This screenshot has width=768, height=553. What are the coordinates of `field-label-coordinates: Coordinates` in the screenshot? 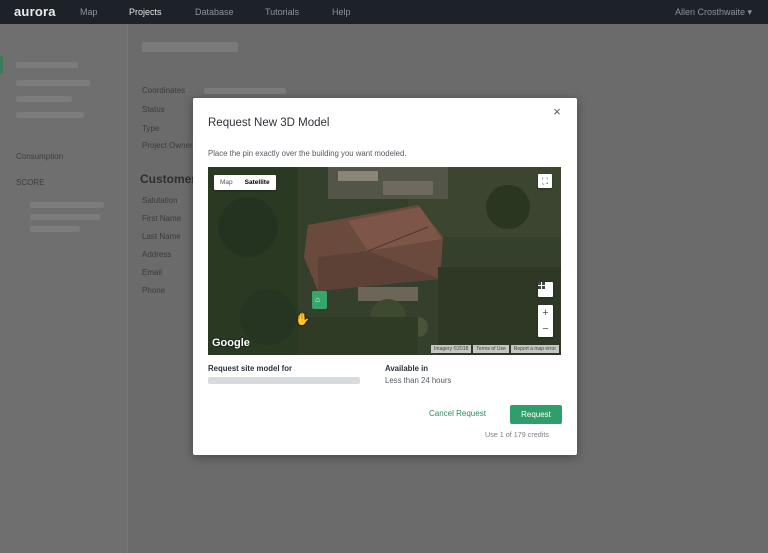 It's located at (164, 90).